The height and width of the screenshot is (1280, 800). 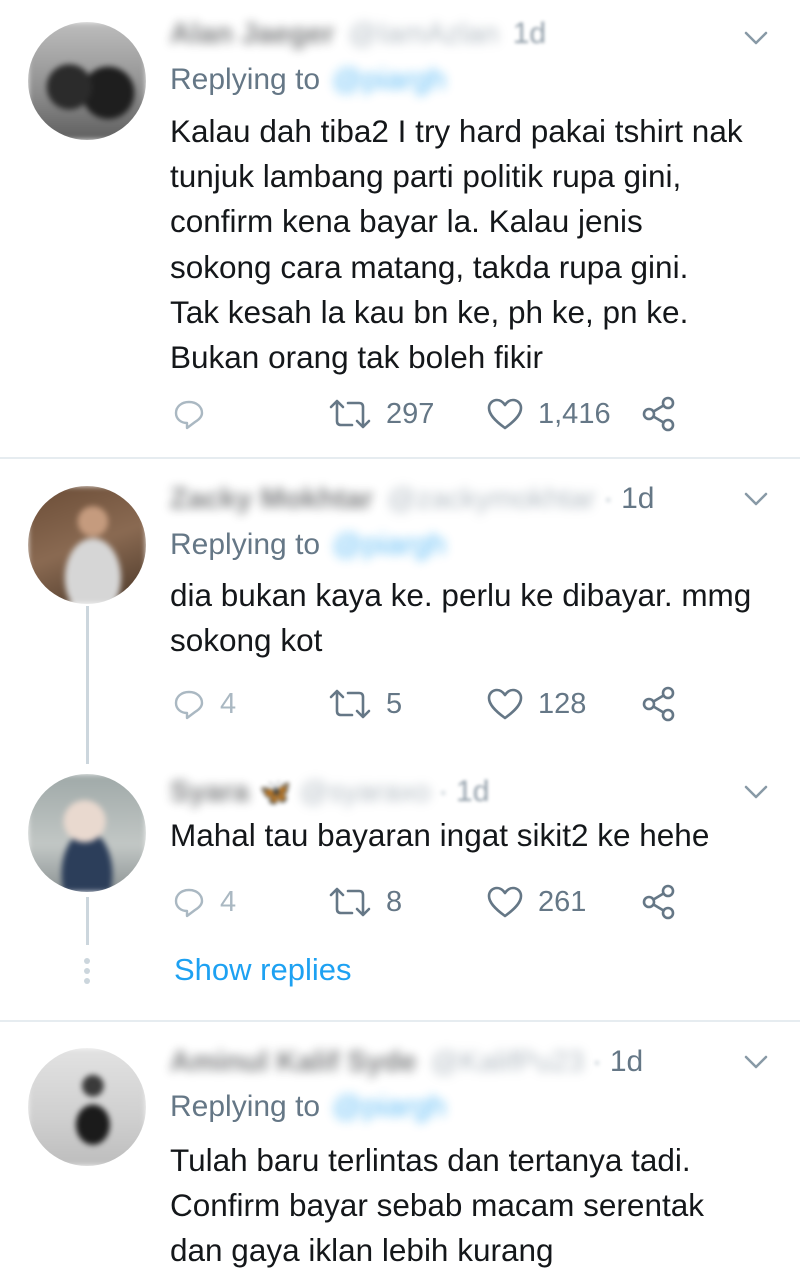 I want to click on tweet-actions: 4 5 128, so click(x=440, y=704).